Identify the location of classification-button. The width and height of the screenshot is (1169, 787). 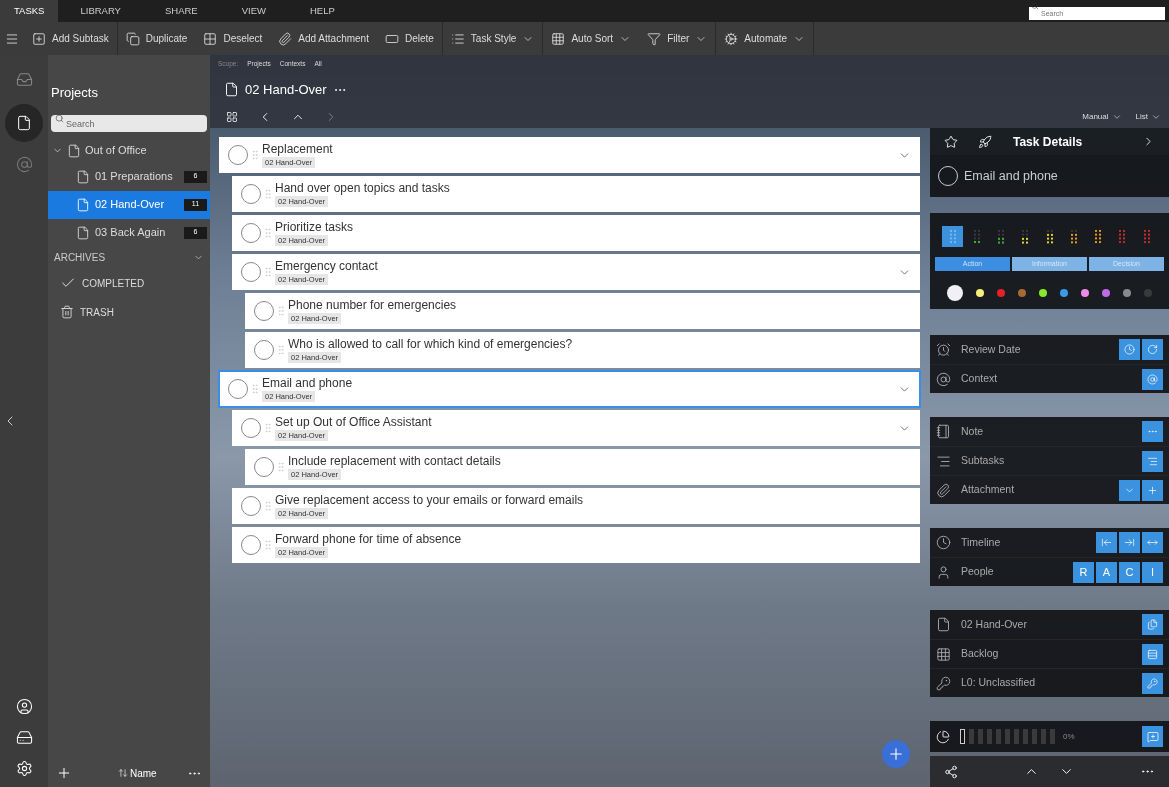
(1152, 683).